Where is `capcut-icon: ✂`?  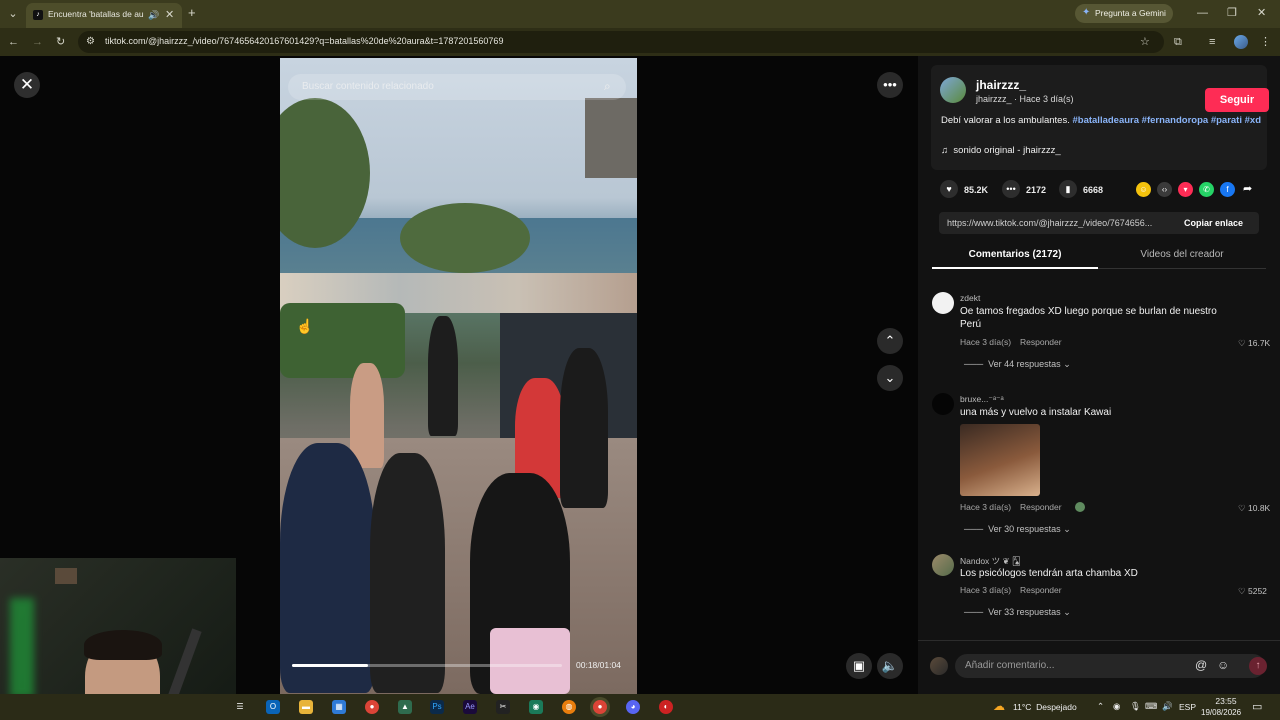 capcut-icon: ✂ is located at coordinates (503, 707).